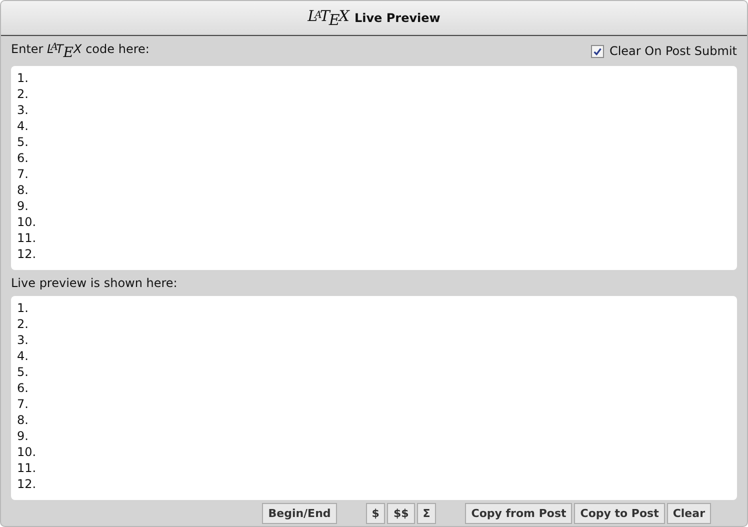 This screenshot has height=527, width=748. Describe the element at coordinates (397, 18) in the screenshot. I see `window-title: Live Preview` at that location.